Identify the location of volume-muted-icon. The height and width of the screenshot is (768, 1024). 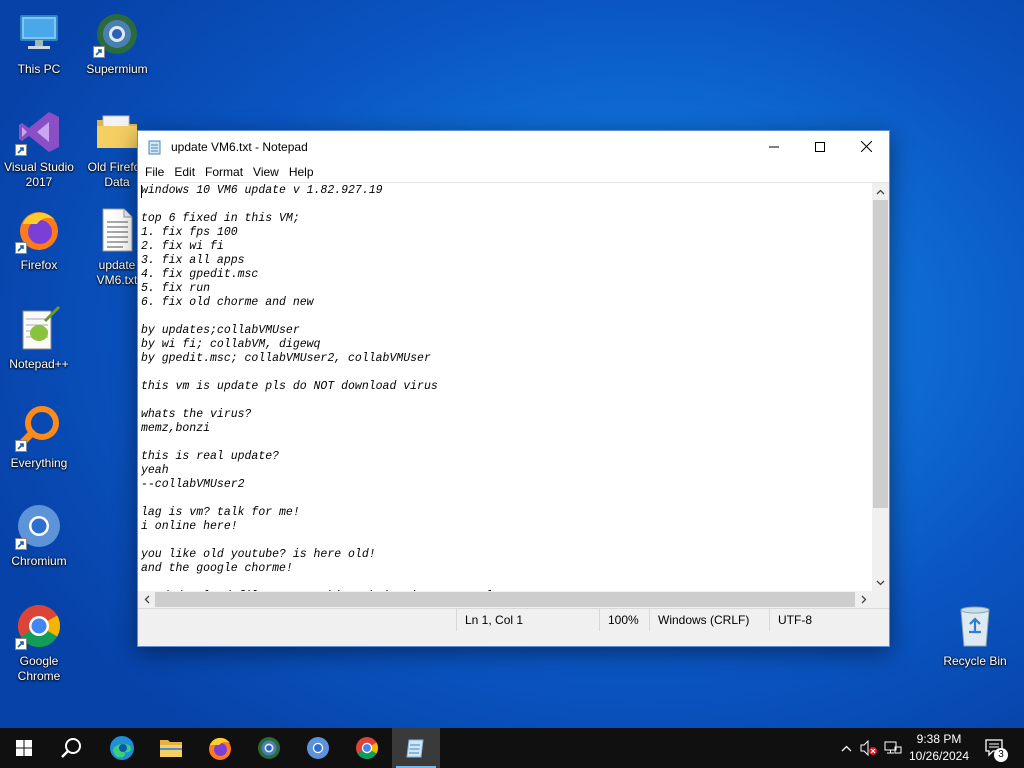
(868, 748).